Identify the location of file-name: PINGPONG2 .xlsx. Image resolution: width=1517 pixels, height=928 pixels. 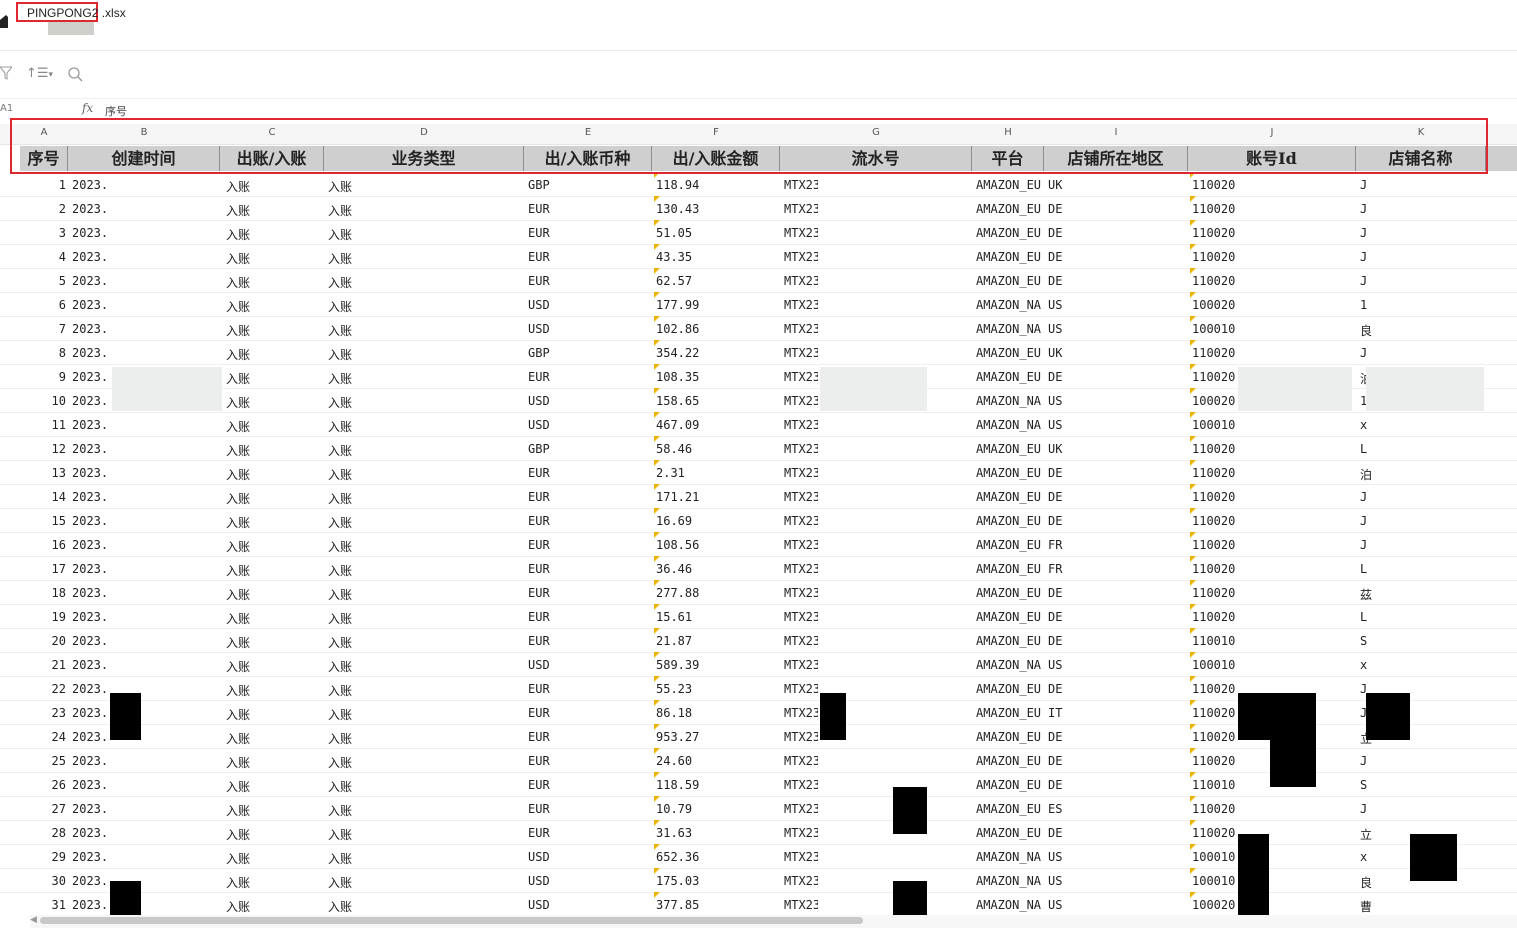
(76, 13).